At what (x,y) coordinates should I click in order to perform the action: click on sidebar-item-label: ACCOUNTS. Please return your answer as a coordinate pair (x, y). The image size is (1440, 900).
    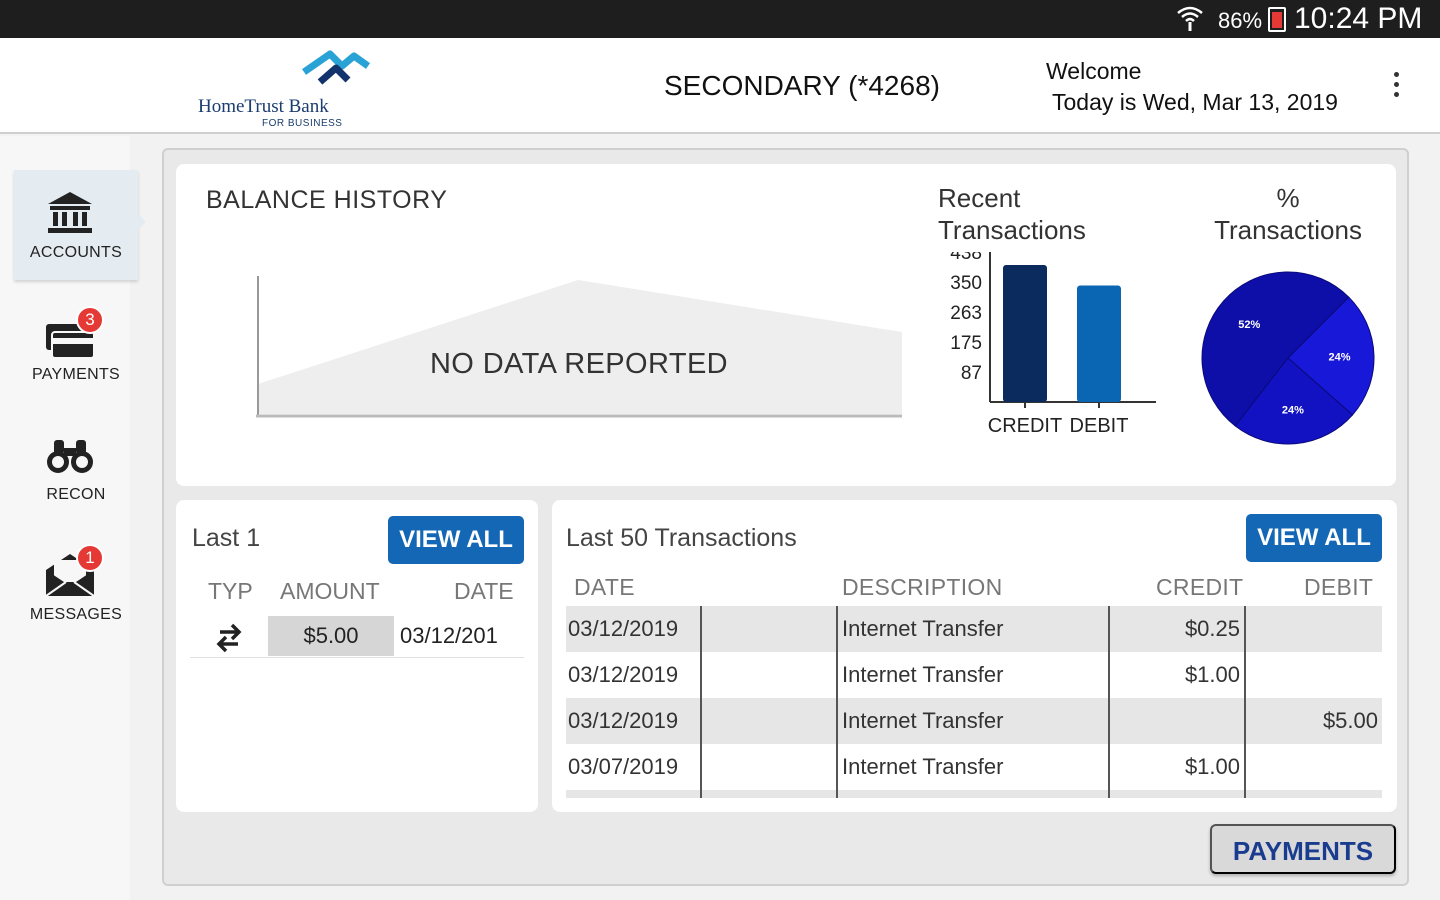
    Looking at the image, I should click on (76, 252).